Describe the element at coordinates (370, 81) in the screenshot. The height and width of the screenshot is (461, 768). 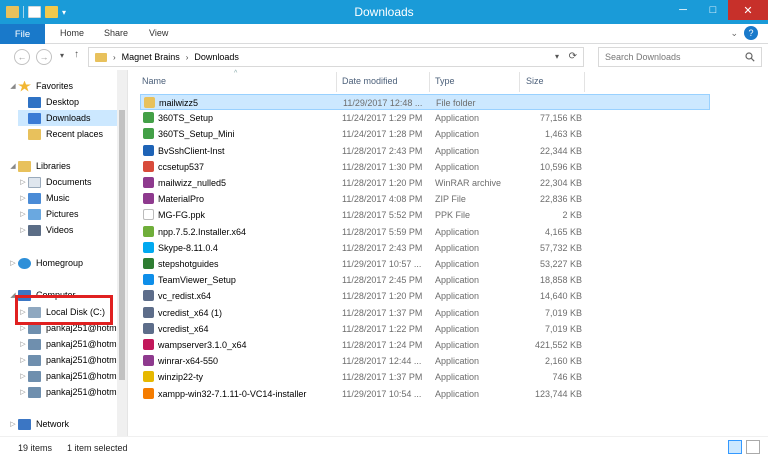
I see `column-header-date: Date modified` at that location.